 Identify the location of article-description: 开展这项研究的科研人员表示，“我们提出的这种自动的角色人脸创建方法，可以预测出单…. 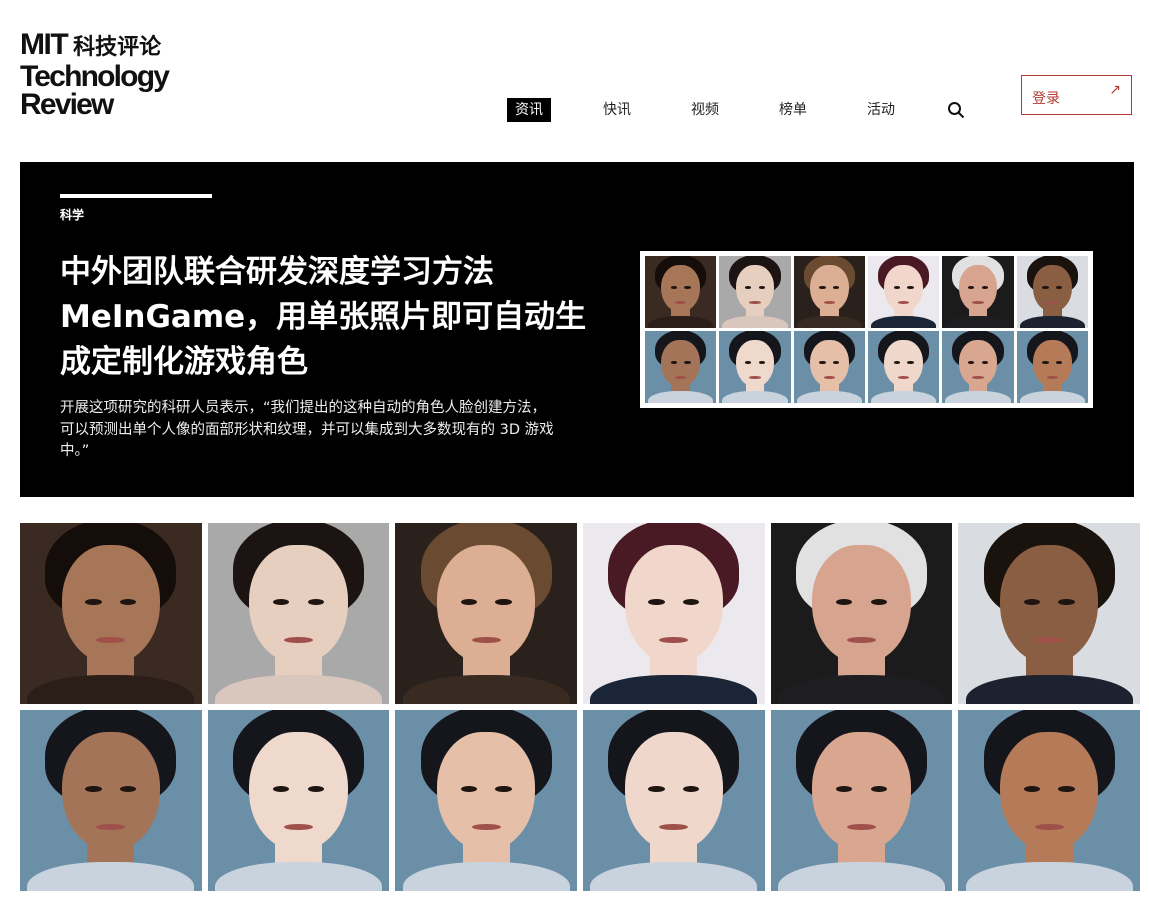
(307, 429).